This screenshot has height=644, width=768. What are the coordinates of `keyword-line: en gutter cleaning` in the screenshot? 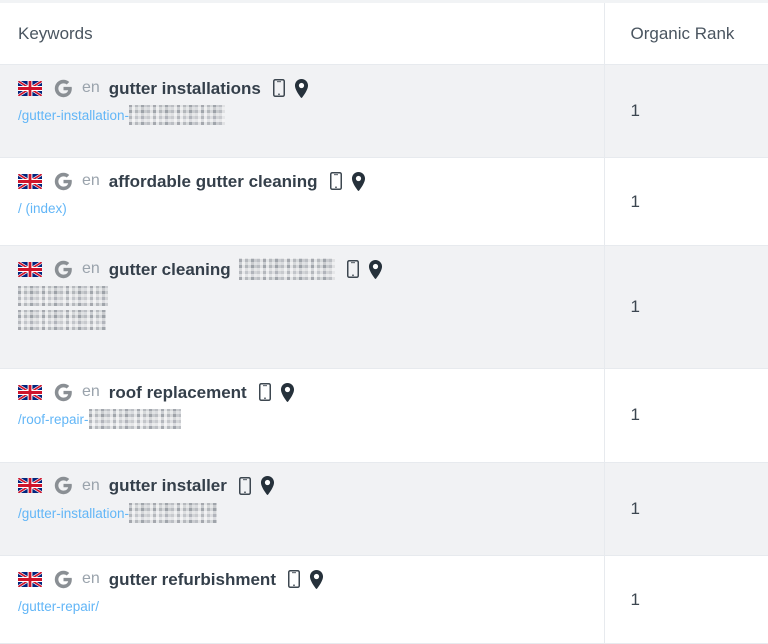 It's located at (311, 269).